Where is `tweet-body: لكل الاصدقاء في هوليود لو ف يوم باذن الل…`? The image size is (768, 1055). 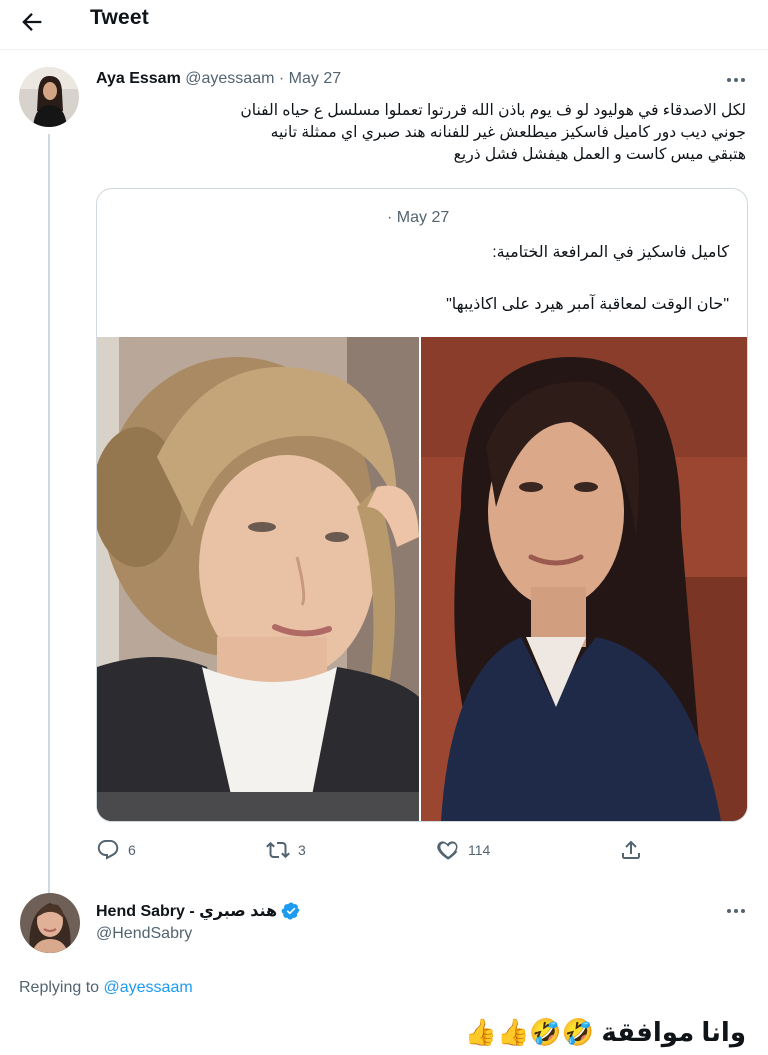
tweet-body: لكل الاصدقاء في هوليود لو ف يوم باذن الل… is located at coordinates (421, 133).